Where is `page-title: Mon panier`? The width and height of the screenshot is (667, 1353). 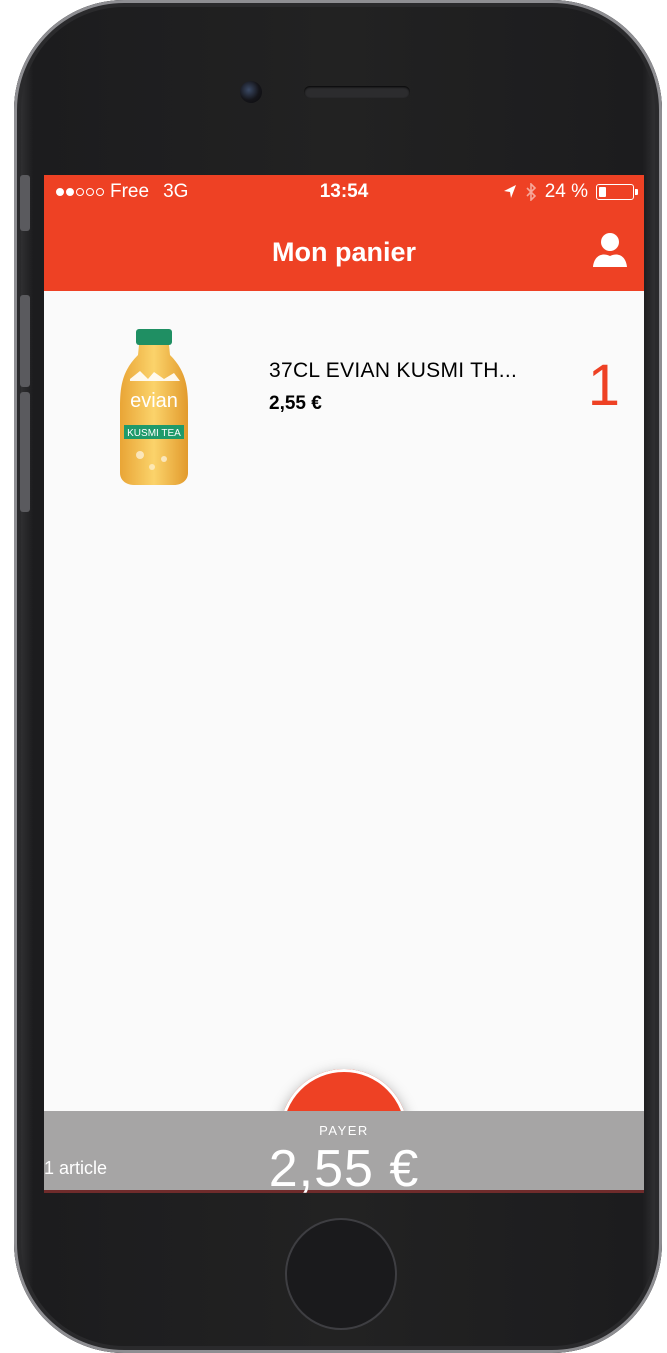 page-title: Mon panier is located at coordinates (343, 252).